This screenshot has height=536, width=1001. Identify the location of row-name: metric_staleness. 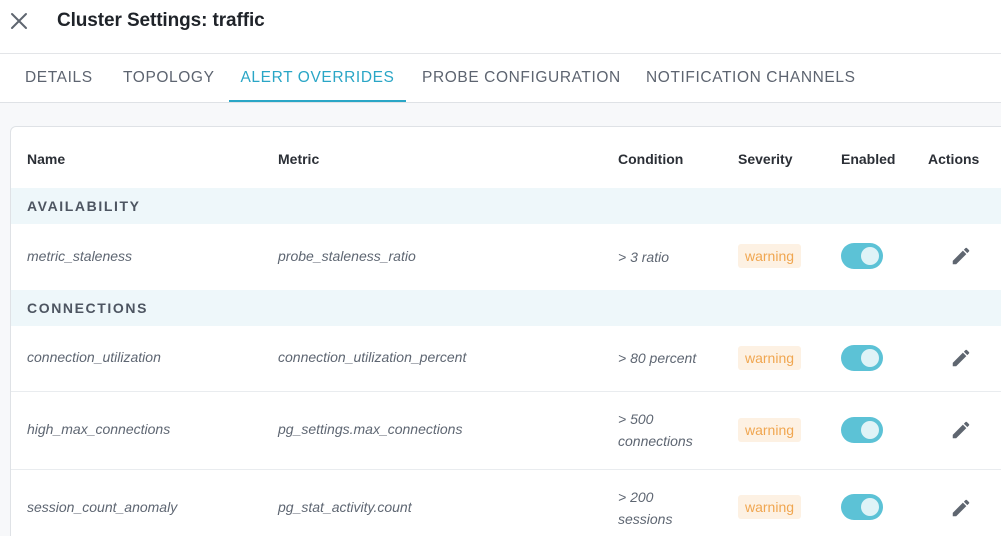
(80, 256).